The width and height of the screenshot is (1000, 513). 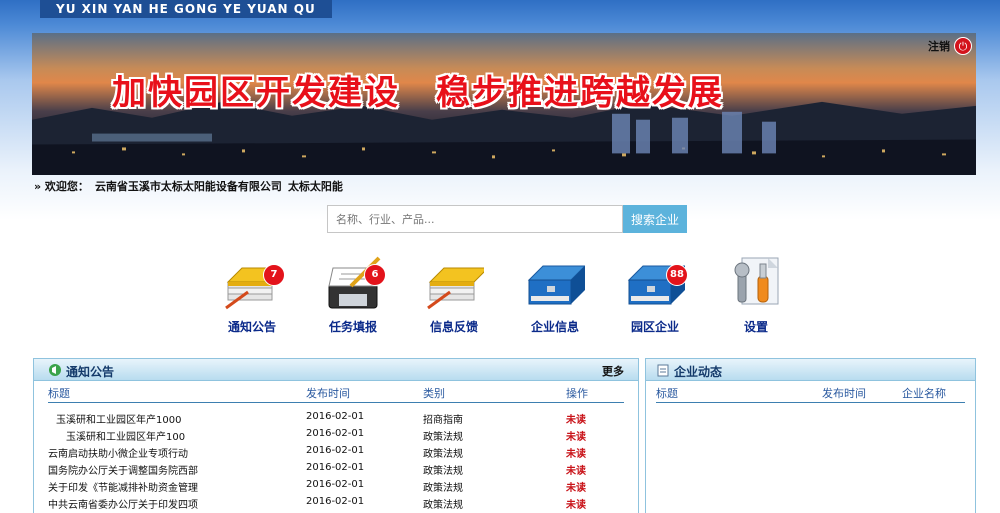 I want to click on row-title: 国务院办公厅关于调整国务院西部, so click(x=173, y=469).